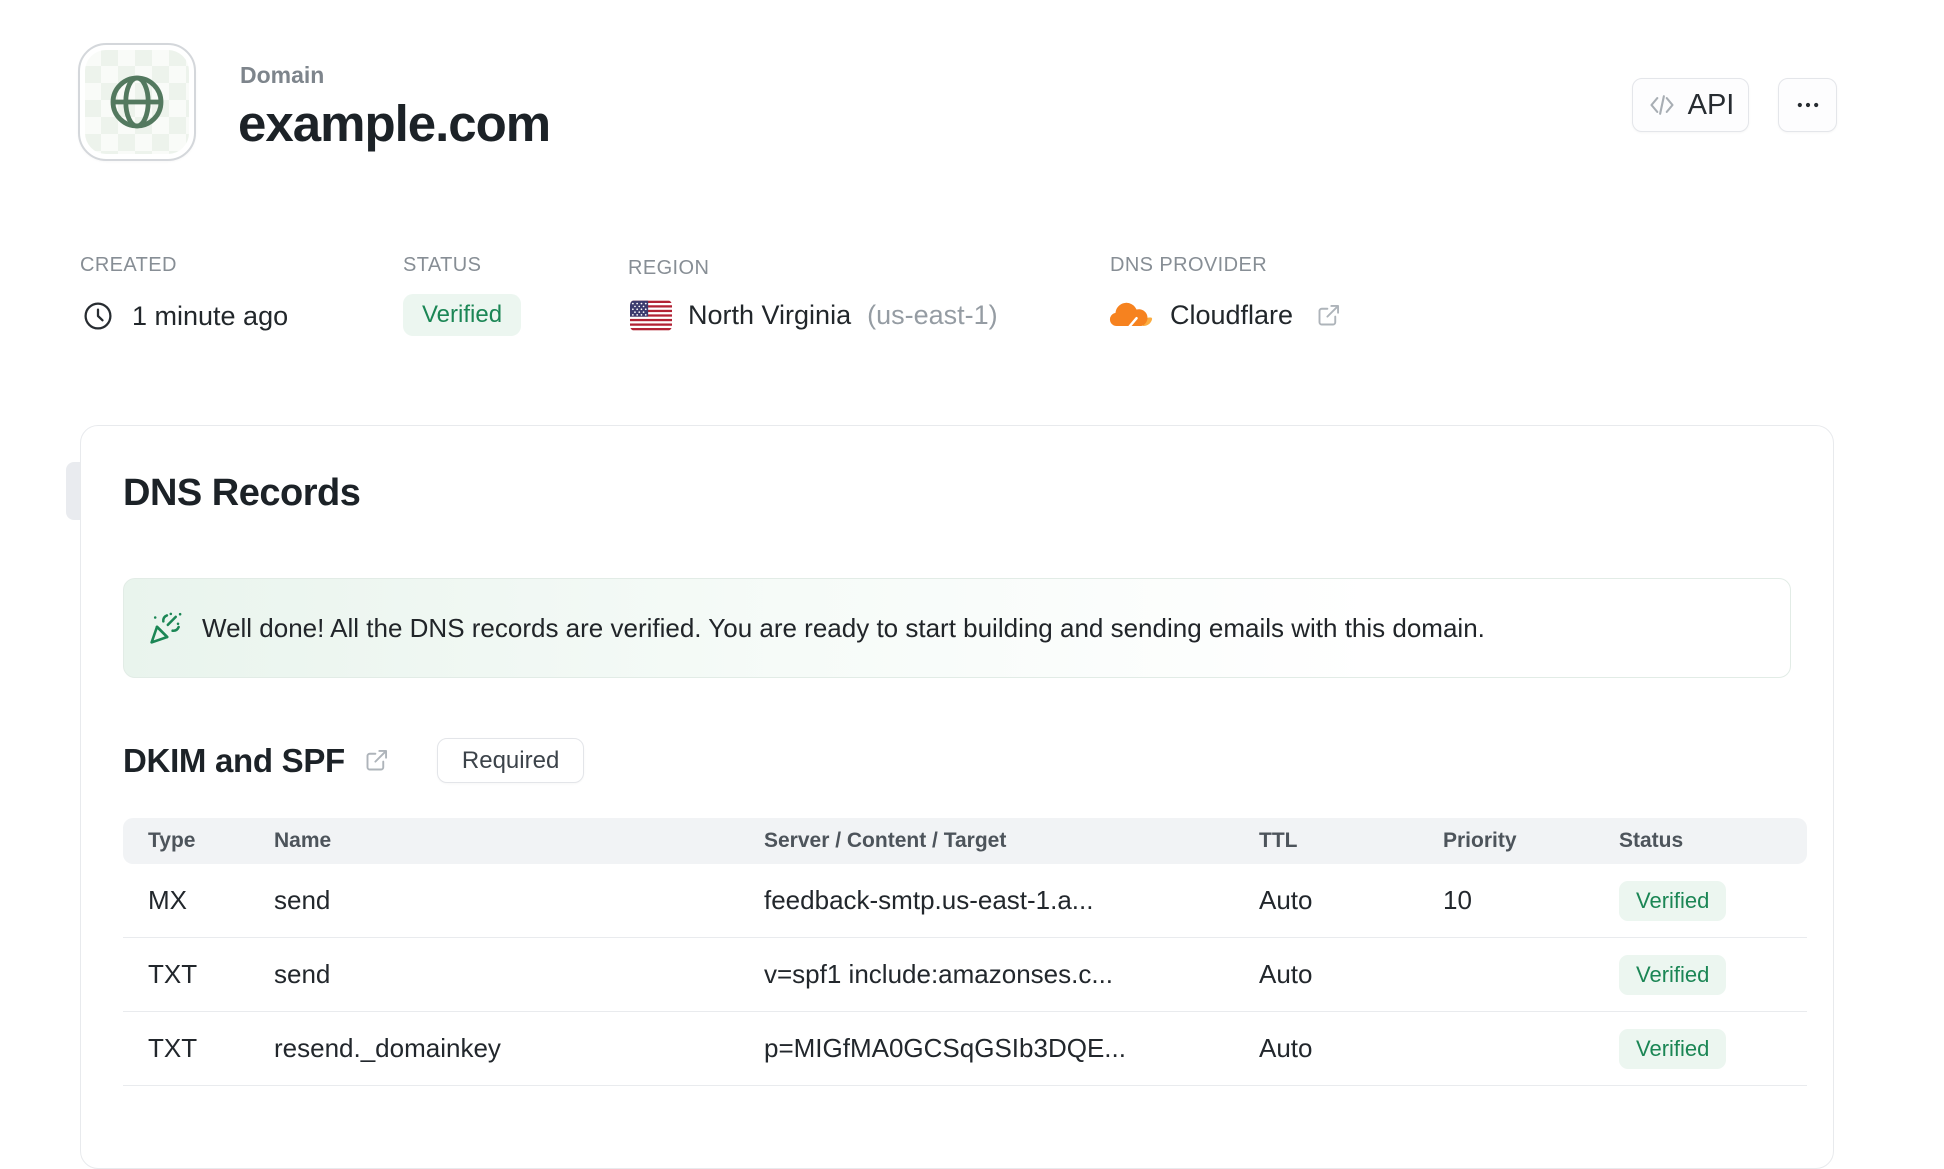 The width and height of the screenshot is (1944, 1169). I want to click on required-badge: Required, so click(510, 760).